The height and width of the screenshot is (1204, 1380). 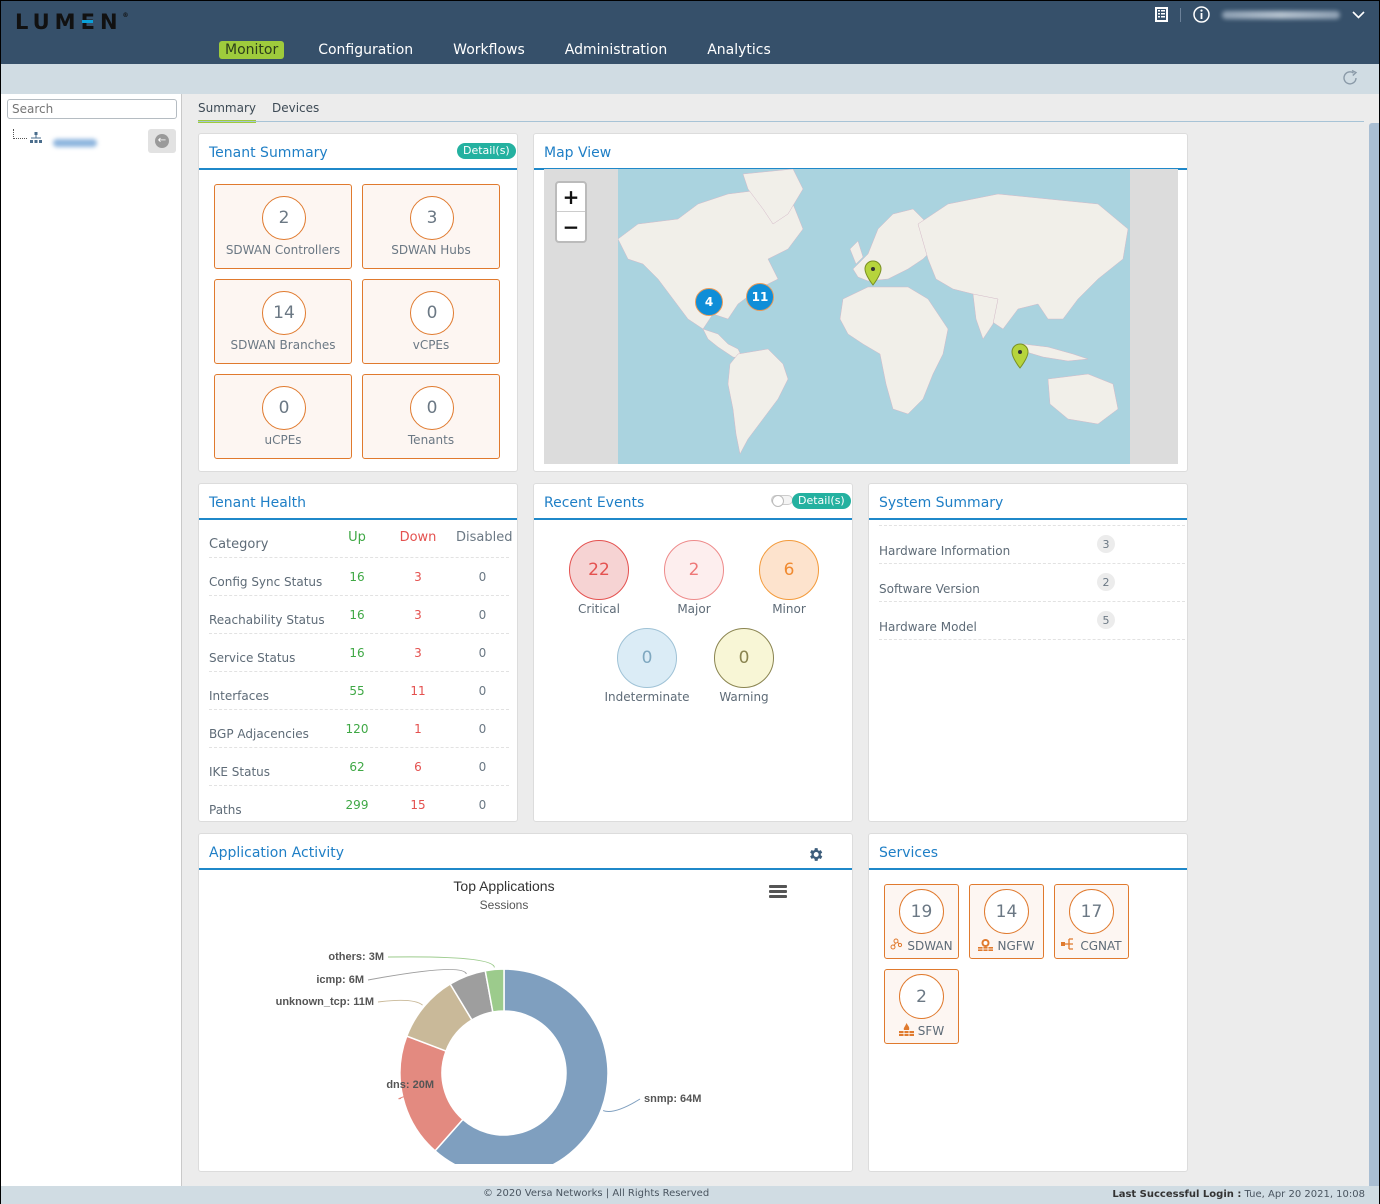 I want to click on service-card-cgnat: 17 CGNAT, so click(x=1091, y=921).